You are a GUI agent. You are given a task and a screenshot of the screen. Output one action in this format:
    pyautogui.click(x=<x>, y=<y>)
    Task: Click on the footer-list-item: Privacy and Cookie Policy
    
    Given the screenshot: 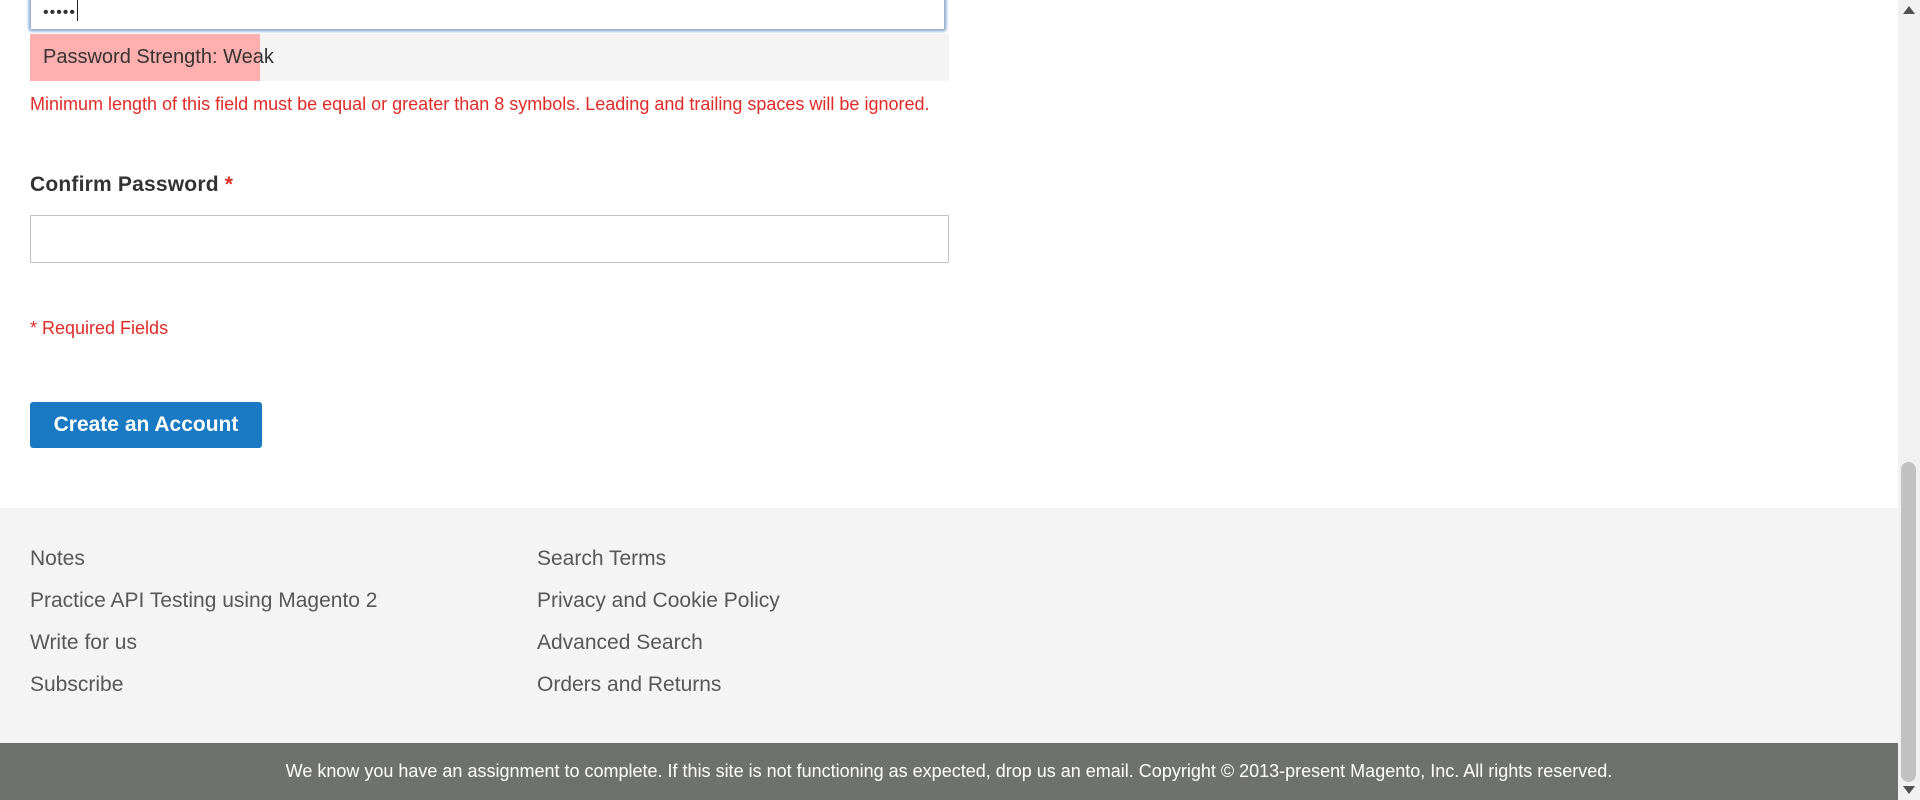 What is the action you would take?
    pyautogui.click(x=658, y=601)
    